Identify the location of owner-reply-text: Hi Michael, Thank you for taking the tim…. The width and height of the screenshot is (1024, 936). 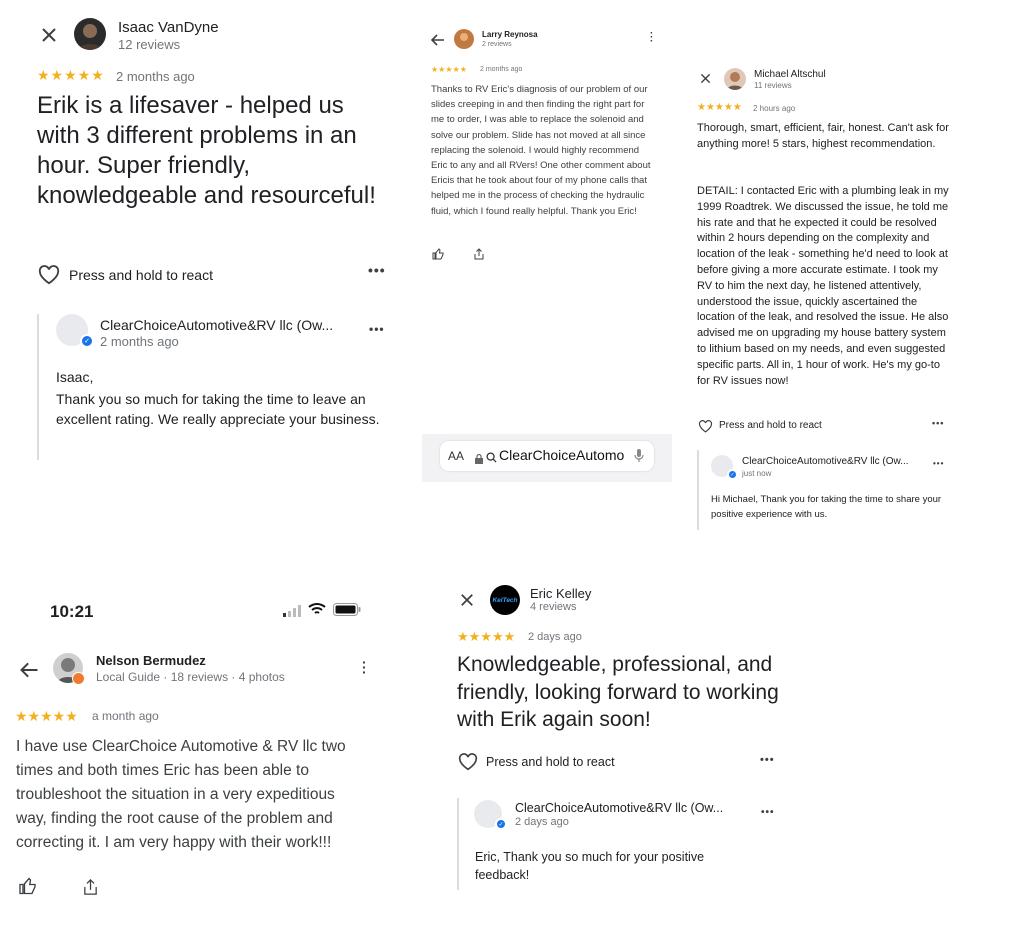
(826, 507).